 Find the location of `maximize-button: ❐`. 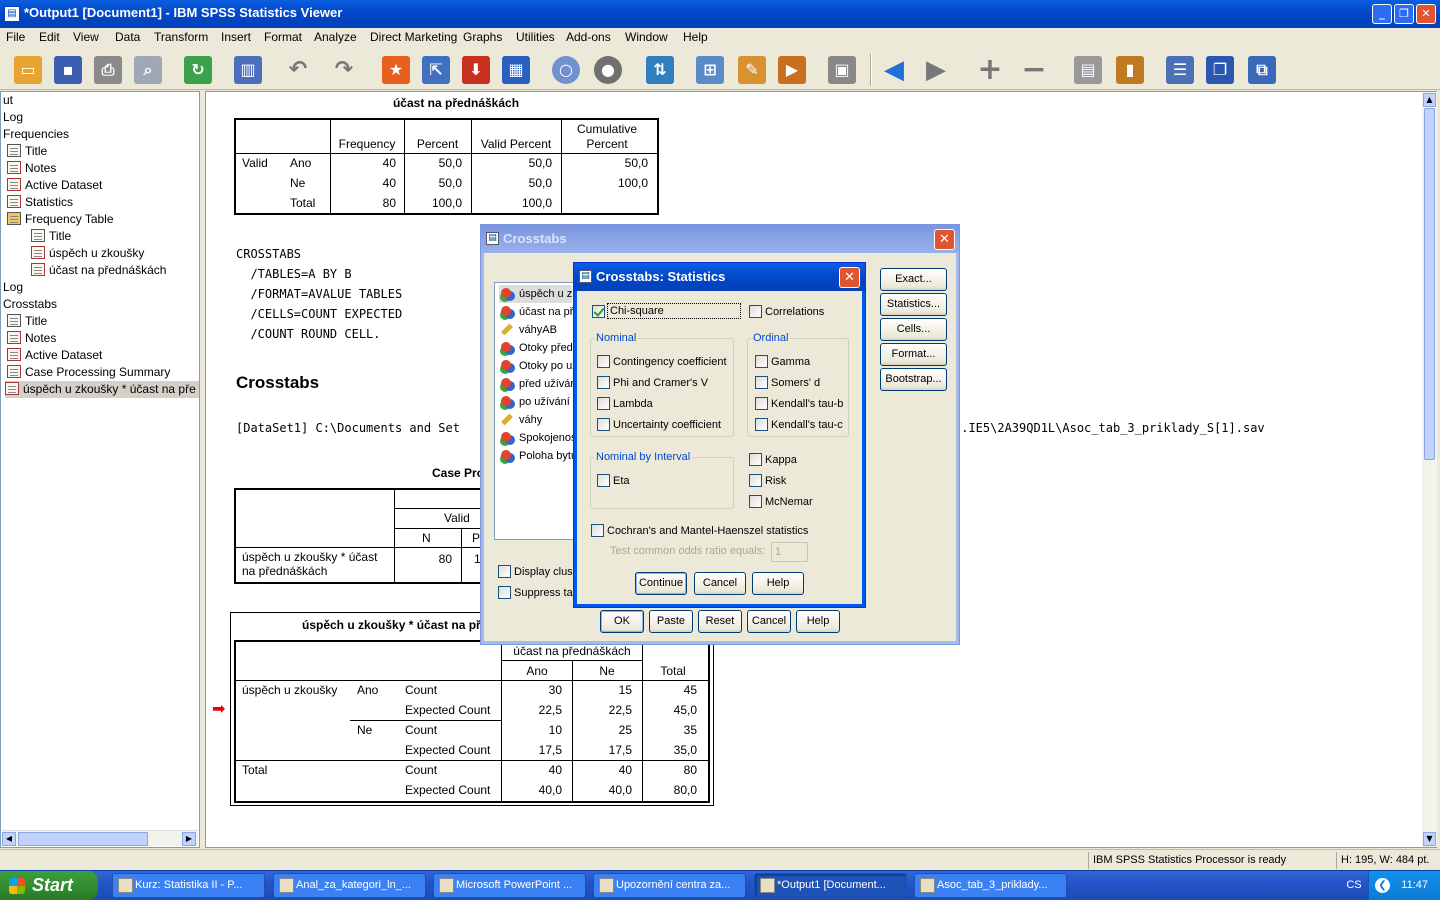

maximize-button: ❐ is located at coordinates (1404, 14).